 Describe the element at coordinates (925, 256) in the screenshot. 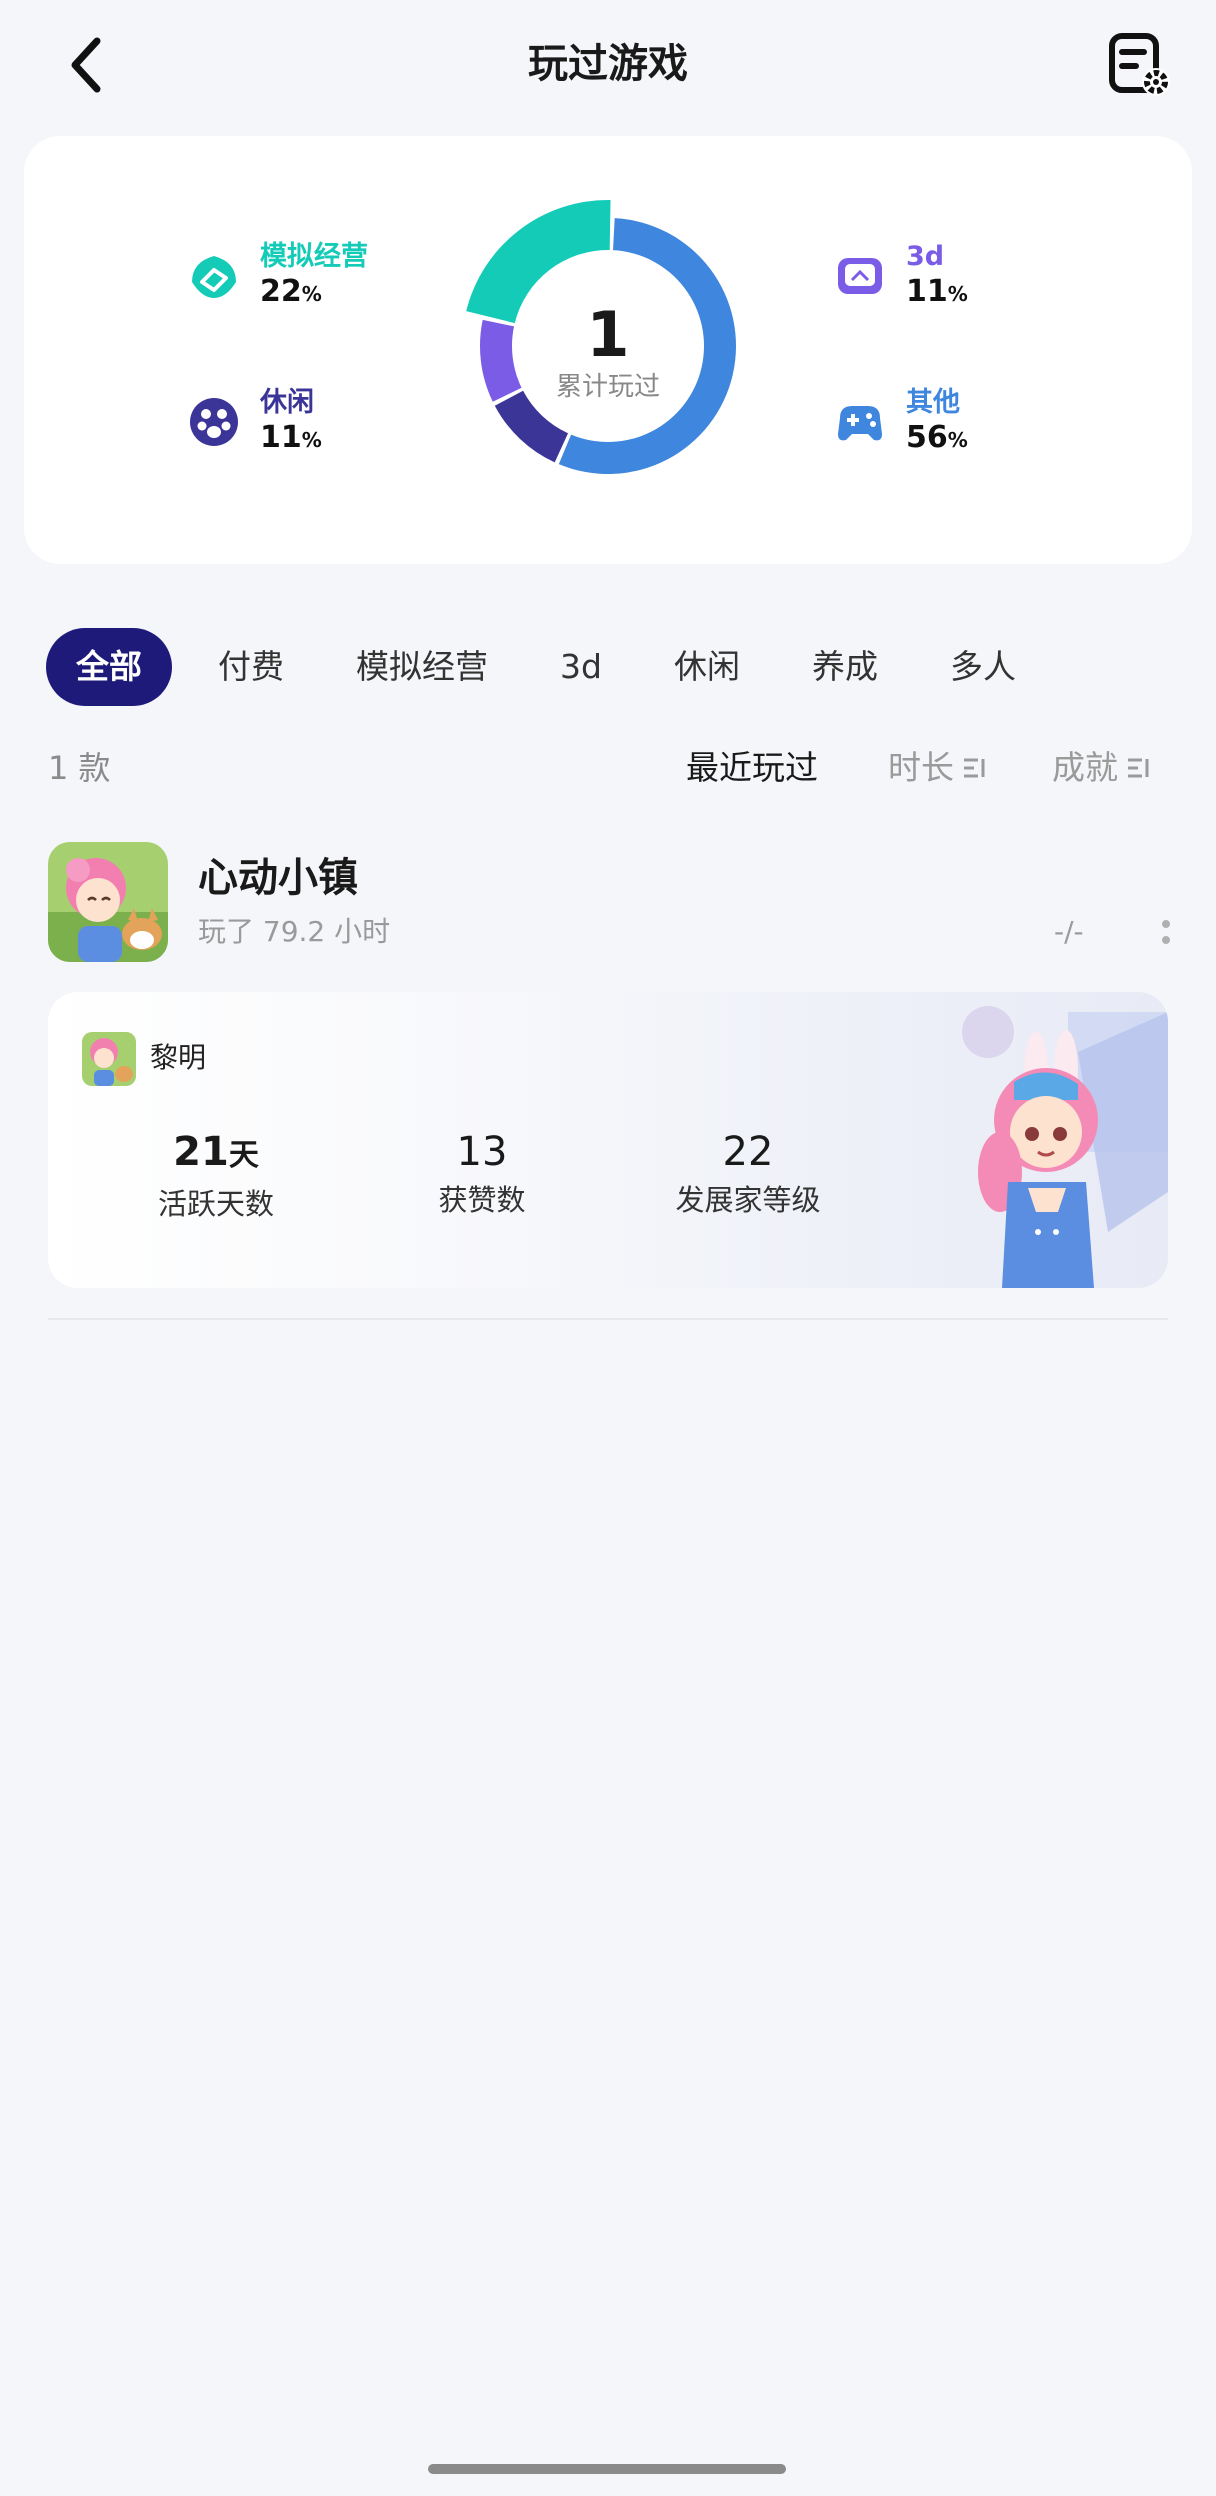

I see `legend-label: 3d` at that location.